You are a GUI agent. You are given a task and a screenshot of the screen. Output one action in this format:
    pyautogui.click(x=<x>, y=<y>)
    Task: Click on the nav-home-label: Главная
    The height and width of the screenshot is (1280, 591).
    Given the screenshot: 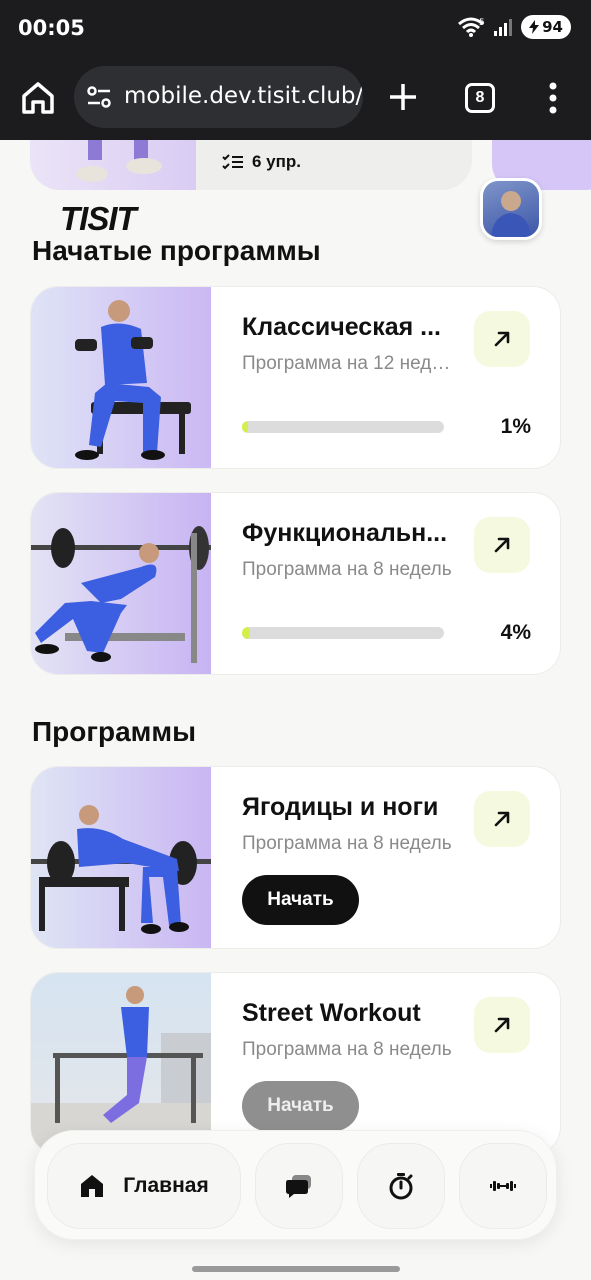 What is the action you would take?
    pyautogui.click(x=166, y=1185)
    